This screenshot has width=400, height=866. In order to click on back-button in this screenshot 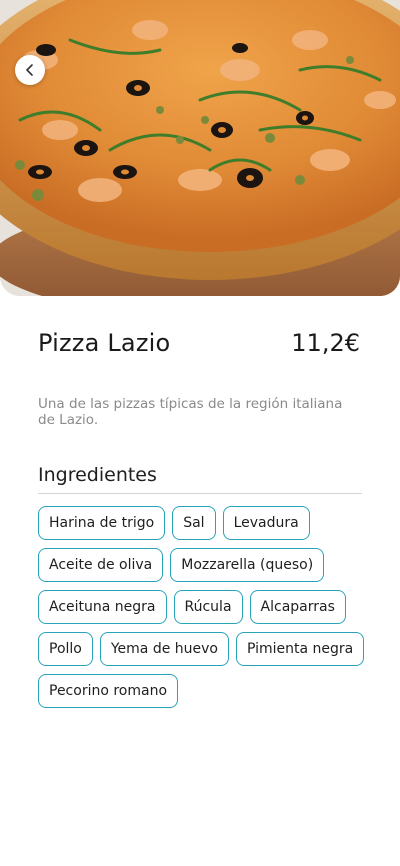, I will do `click(30, 70)`.